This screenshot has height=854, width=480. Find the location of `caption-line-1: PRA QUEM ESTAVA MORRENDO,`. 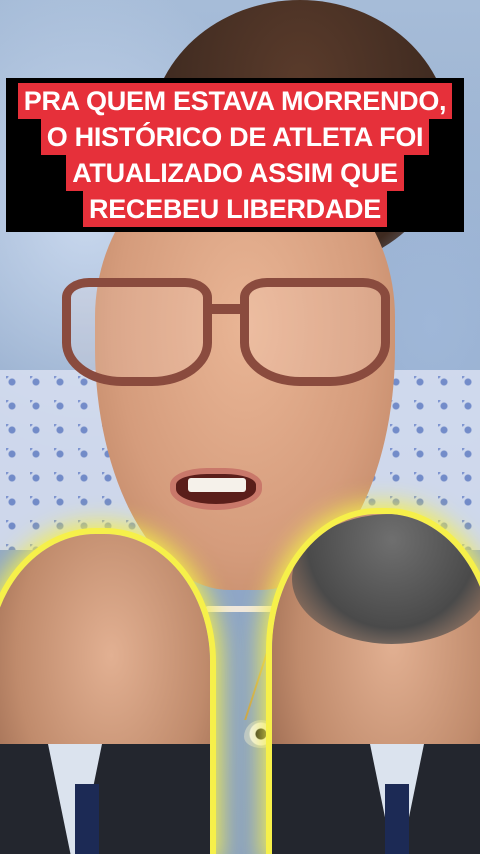

caption-line-1: PRA QUEM ESTAVA MORRENDO, is located at coordinates (235, 101).